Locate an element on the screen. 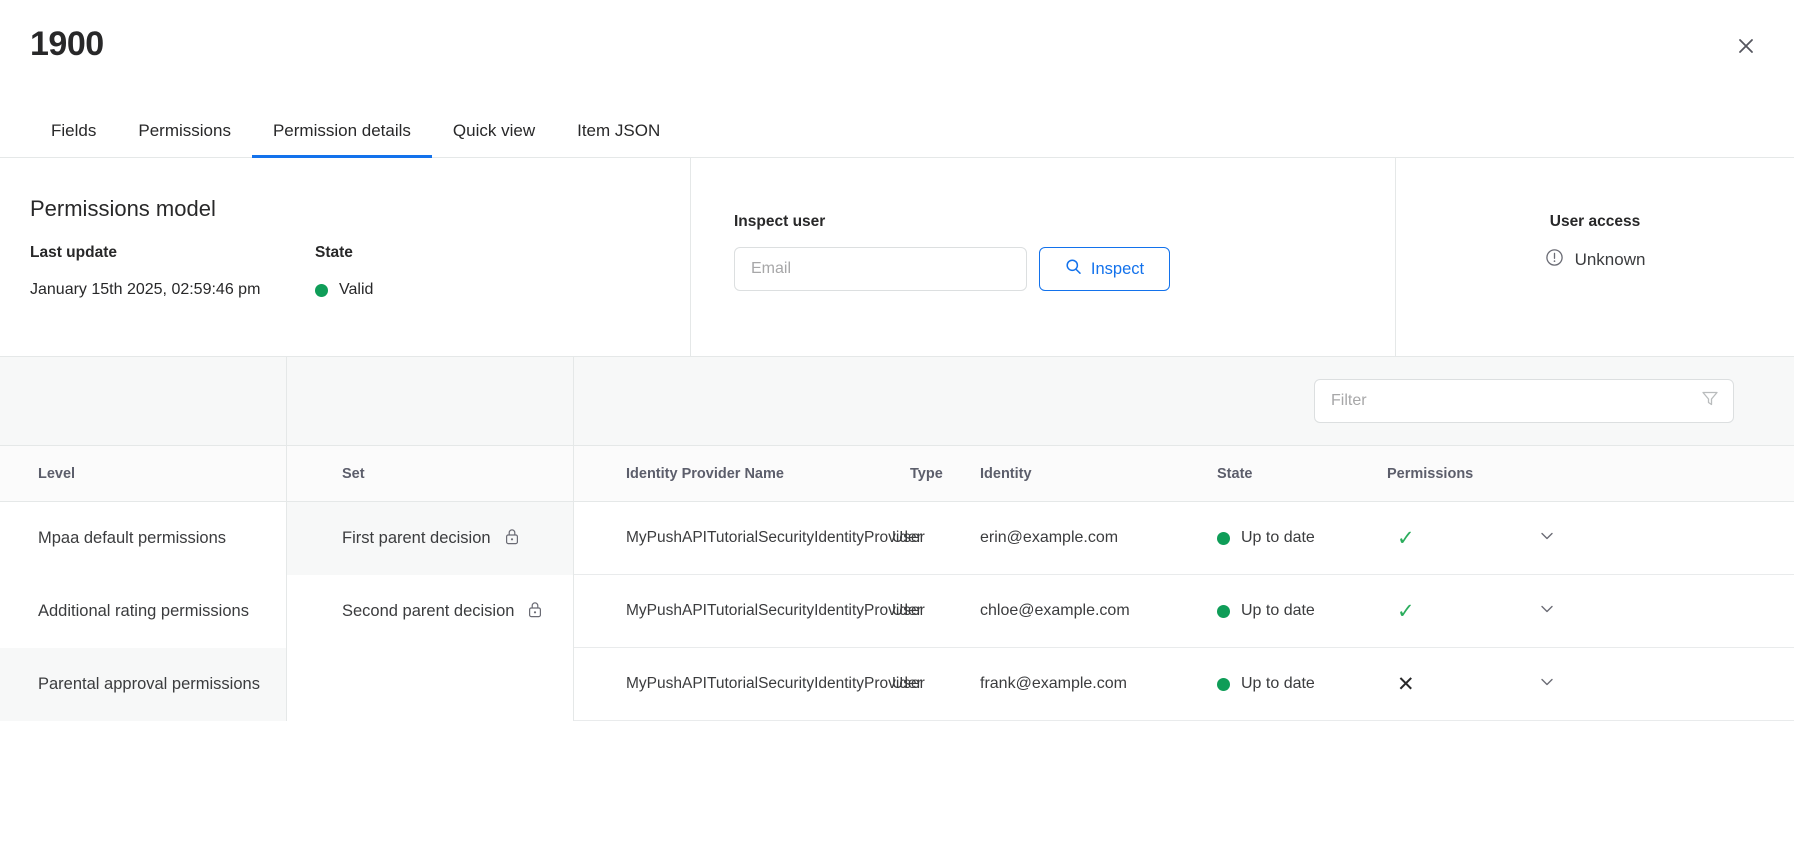 This screenshot has width=1794, height=846. column-header-type: Type is located at coordinates (926, 473).